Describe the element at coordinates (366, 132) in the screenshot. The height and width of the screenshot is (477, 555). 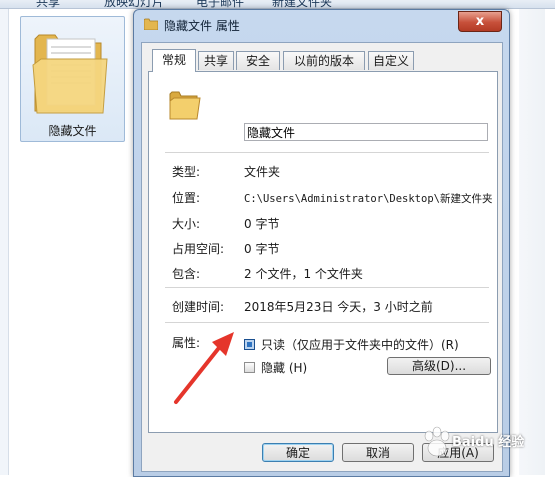
I see `folder-name-input` at that location.